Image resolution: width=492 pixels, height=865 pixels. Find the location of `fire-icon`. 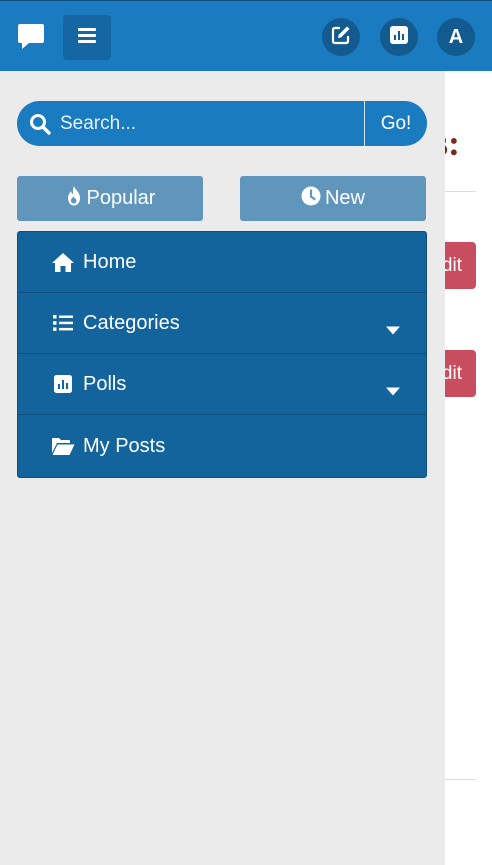

fire-icon is located at coordinates (74, 198).